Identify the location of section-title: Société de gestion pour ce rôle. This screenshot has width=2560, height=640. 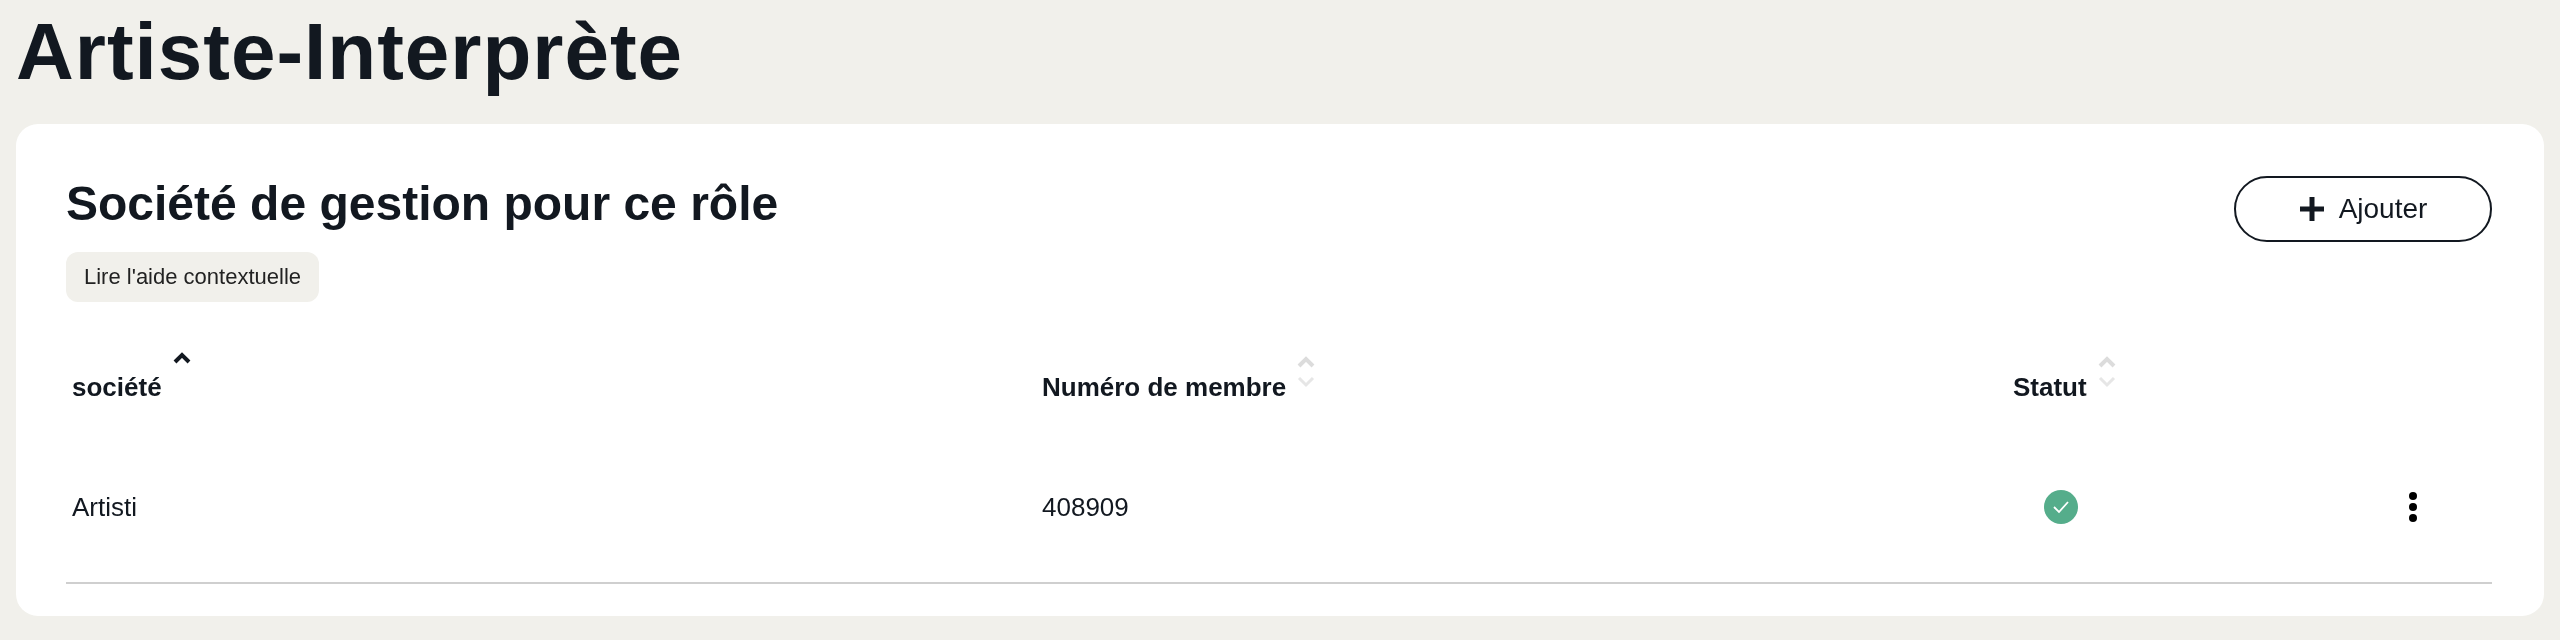
(422, 204).